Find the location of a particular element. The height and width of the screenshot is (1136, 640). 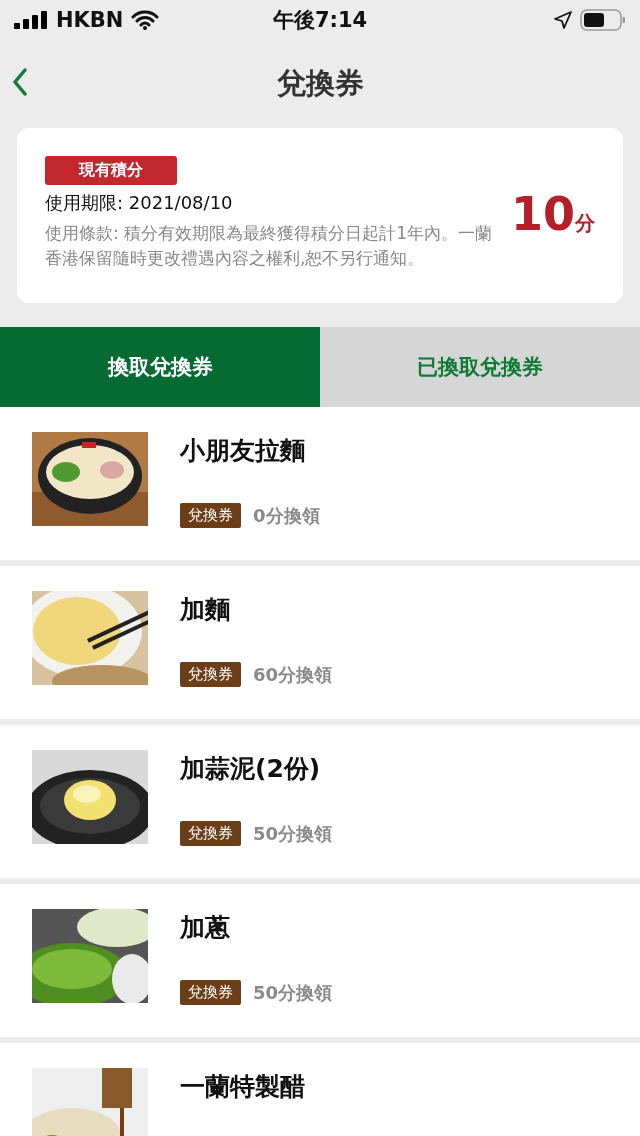

voucher-item: 加蔥 兌換券 50分換領 is located at coordinates (320, 960).